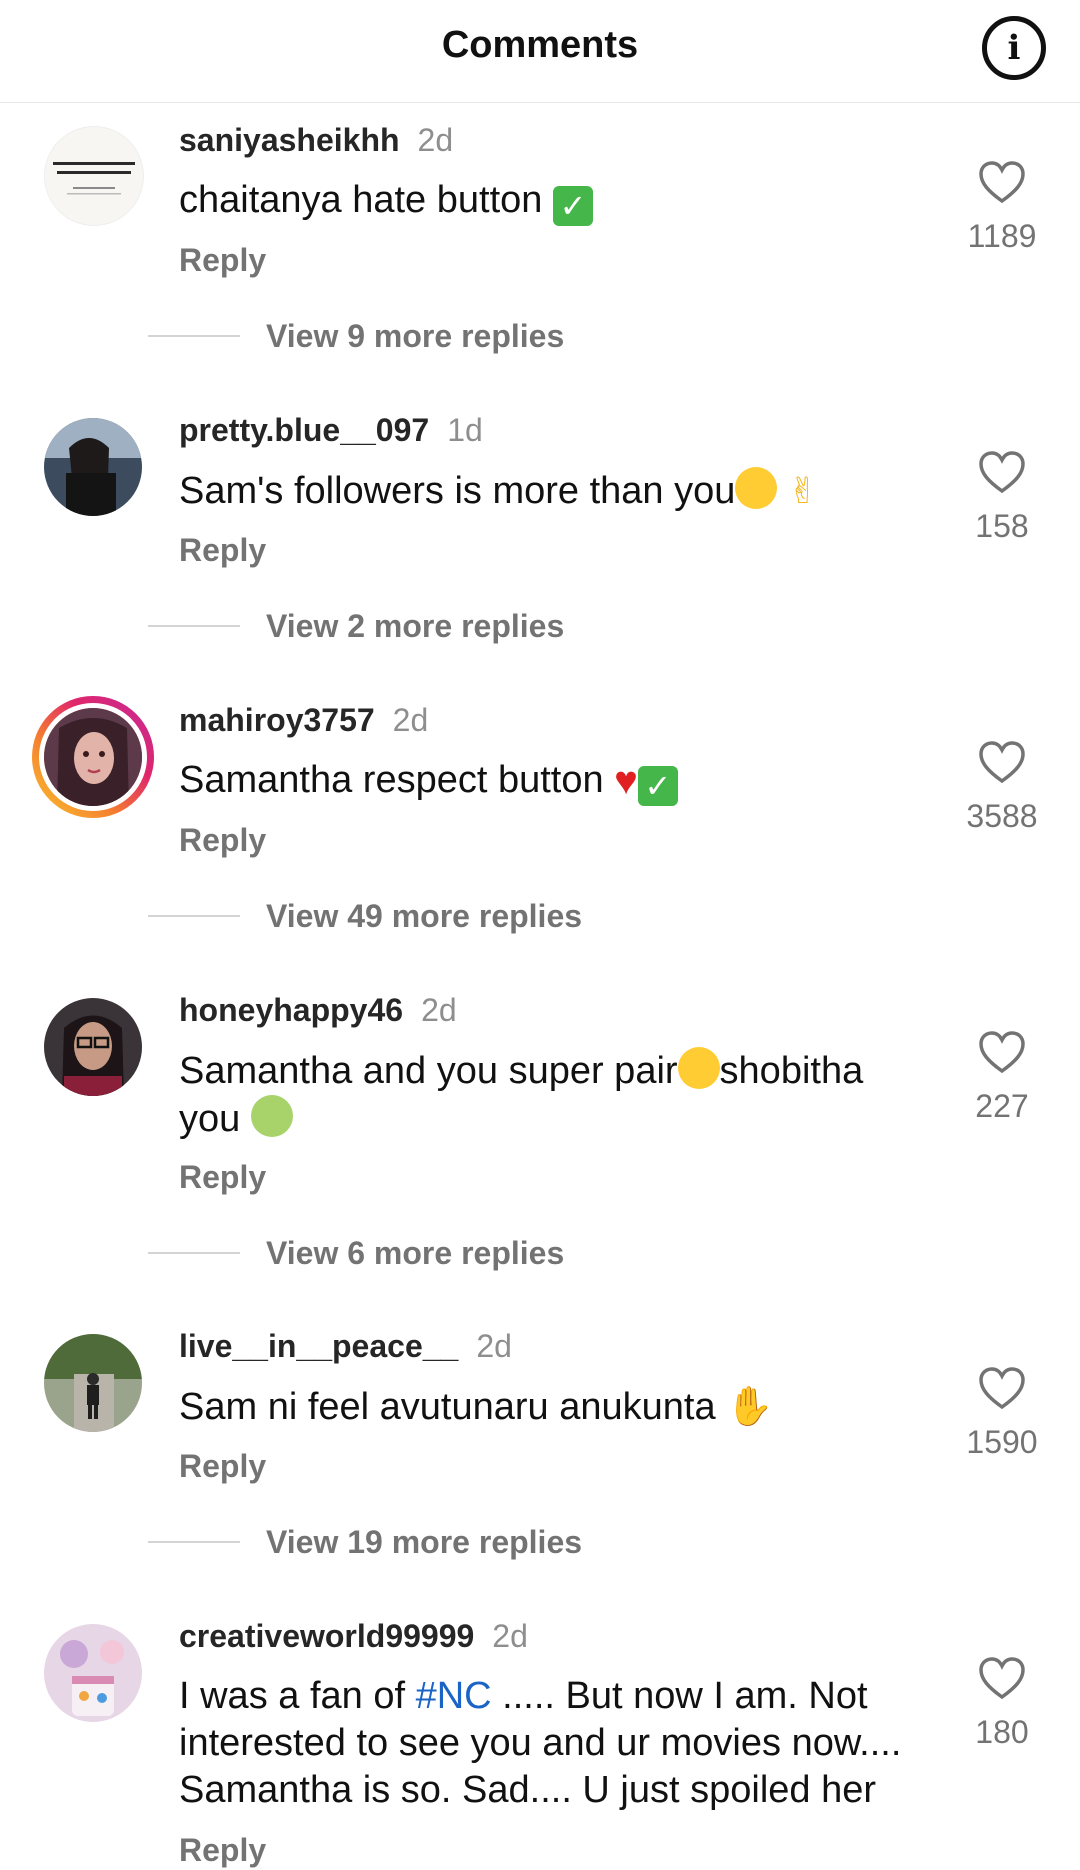  What do you see at coordinates (428, 1071) in the screenshot?
I see `comment-body: Samantha and you super pair` at bounding box center [428, 1071].